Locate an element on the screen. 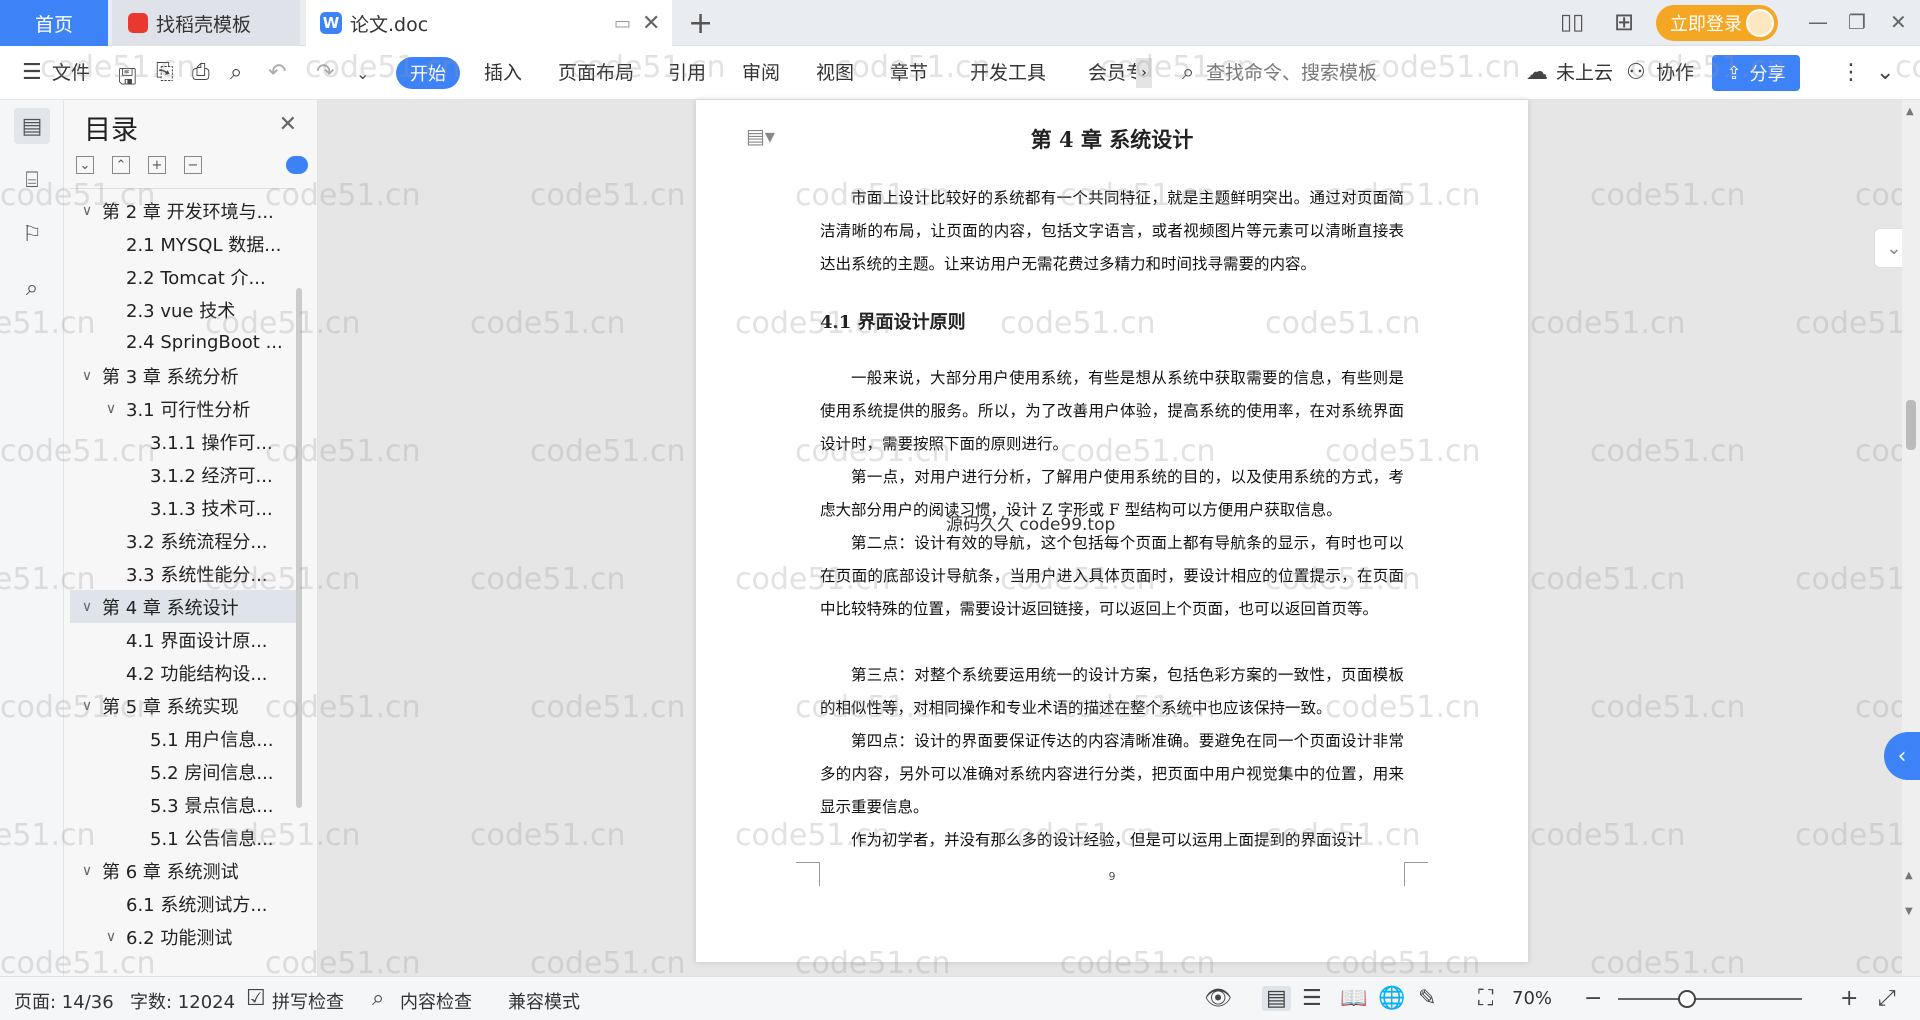 This screenshot has height=1020, width=1920. redo-icon: ↷ is located at coordinates (325, 72).